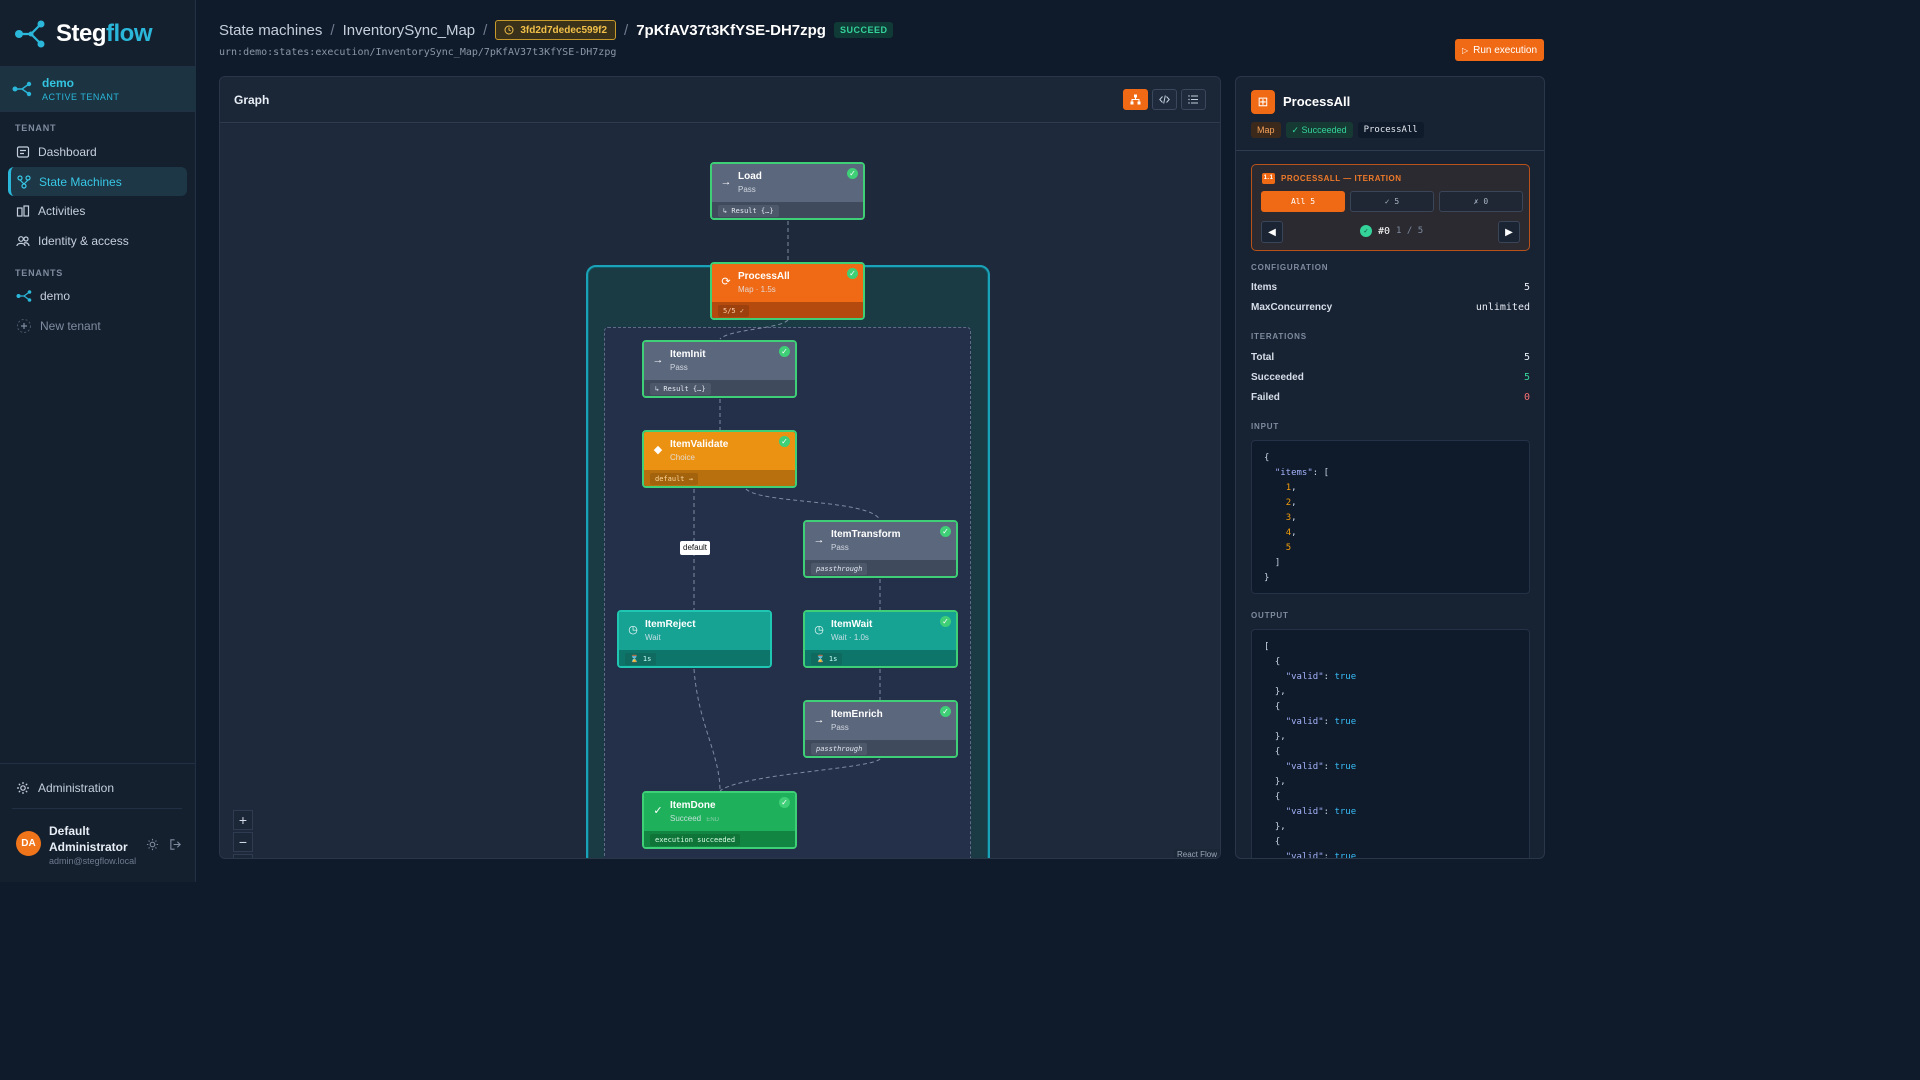 This screenshot has width=1920, height=1080. I want to click on sidebar-item-state-machines: State Machines, so click(97, 181).